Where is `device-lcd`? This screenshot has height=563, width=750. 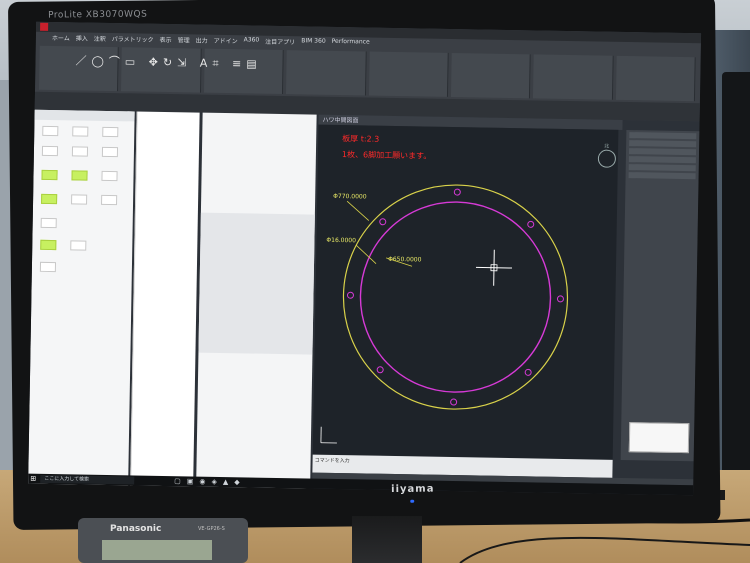
device-lcd is located at coordinates (157, 550).